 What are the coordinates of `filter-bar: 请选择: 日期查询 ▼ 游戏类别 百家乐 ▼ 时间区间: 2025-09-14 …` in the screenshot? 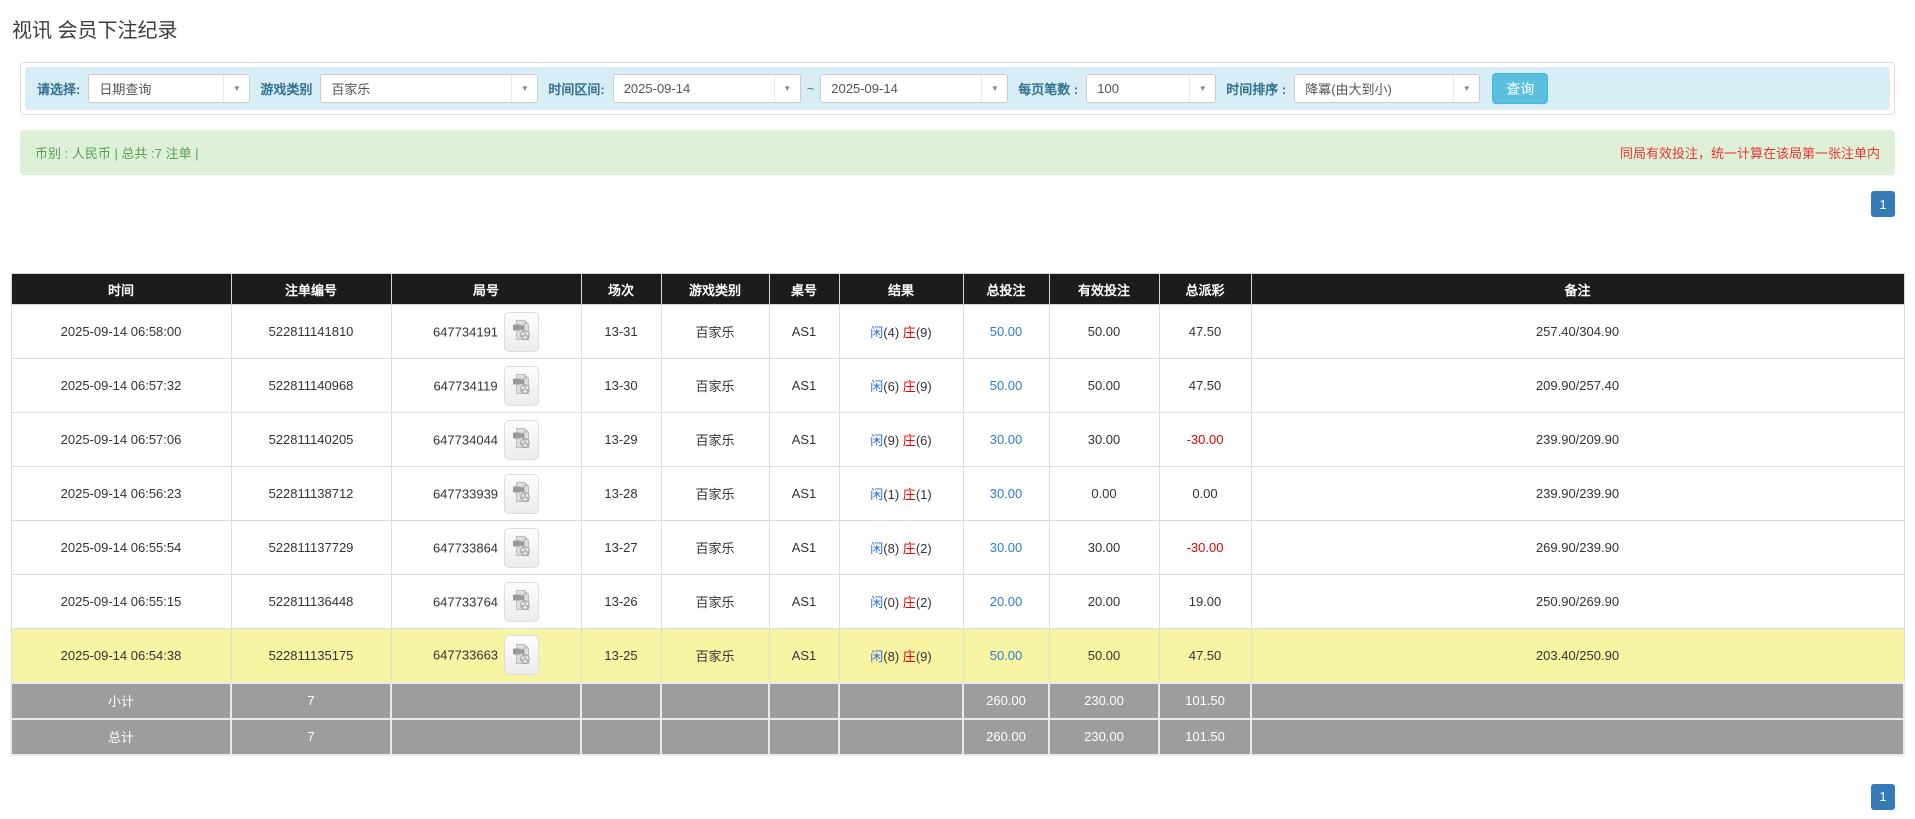 It's located at (957, 88).